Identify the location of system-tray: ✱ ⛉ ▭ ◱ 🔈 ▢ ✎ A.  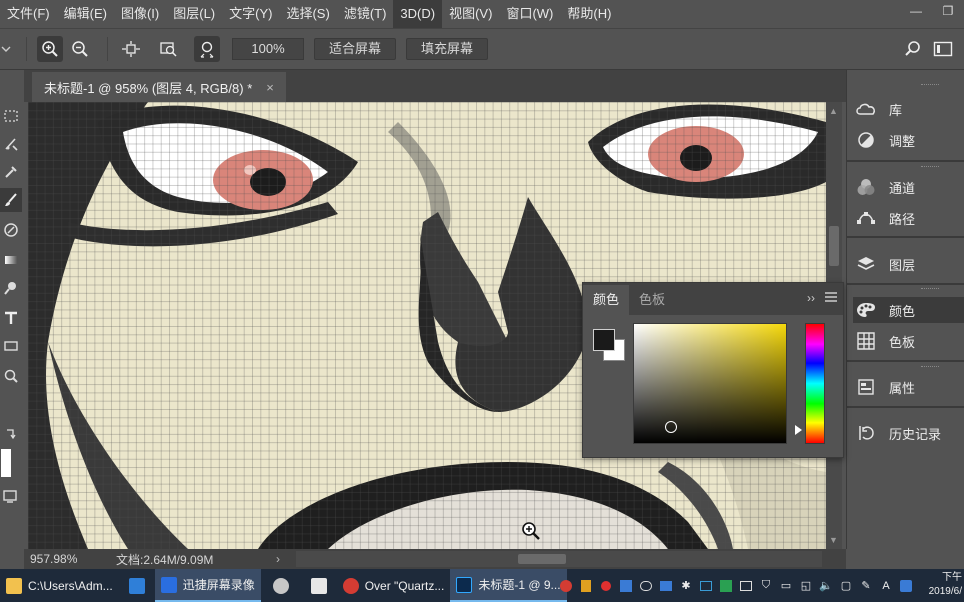
(760, 585).